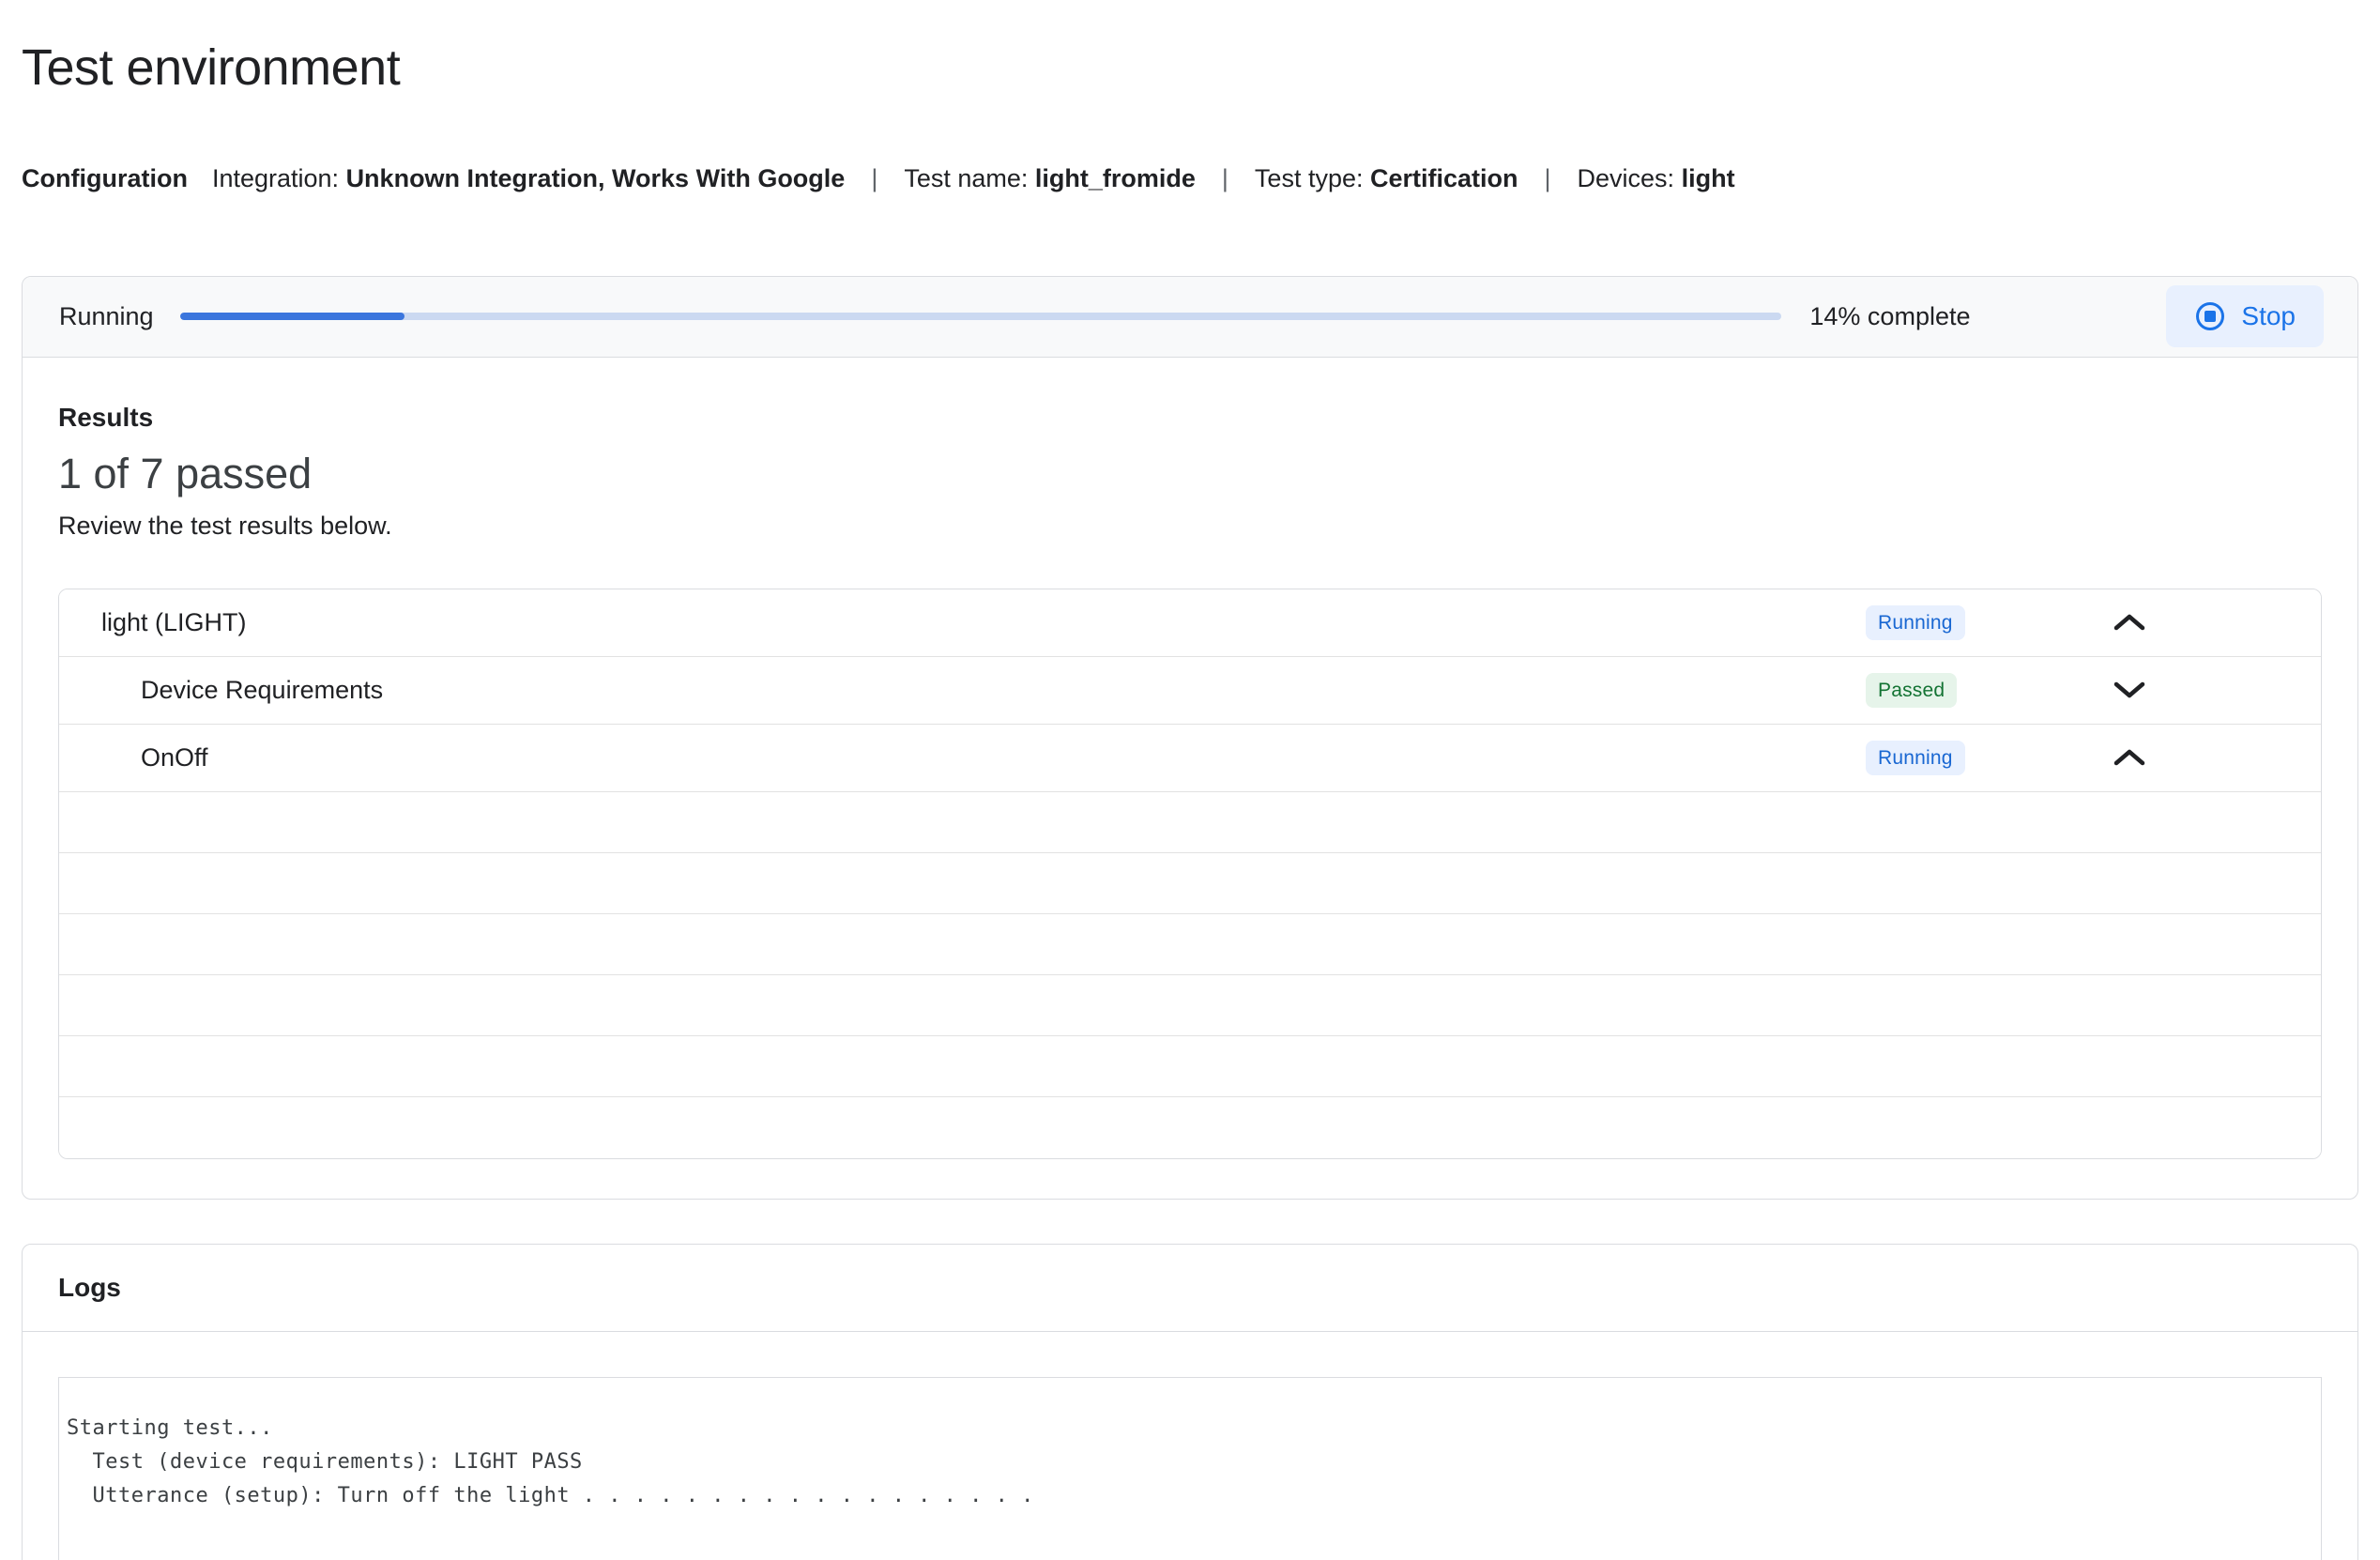 This screenshot has height=1560, width=2380. Describe the element at coordinates (2210, 316) in the screenshot. I see `stop-icon` at that location.